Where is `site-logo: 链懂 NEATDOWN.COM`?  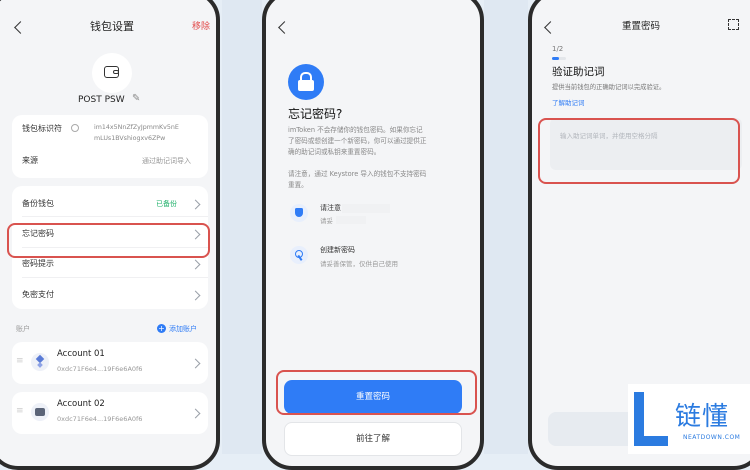
site-logo: 链懂 NEATDOWN.COM is located at coordinates (689, 419).